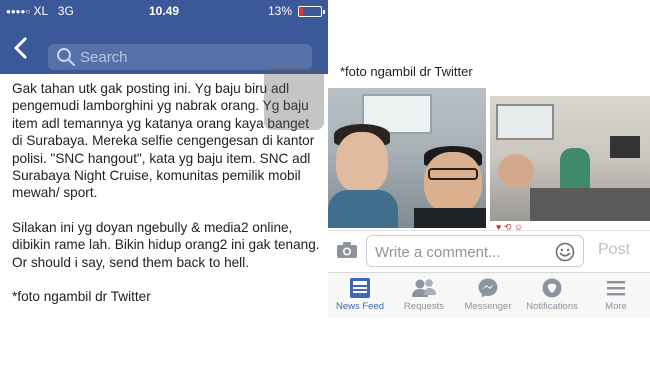 This screenshot has height=366, width=650. What do you see at coordinates (279, 11) in the screenshot?
I see `battery-percent: 13%` at bounding box center [279, 11].